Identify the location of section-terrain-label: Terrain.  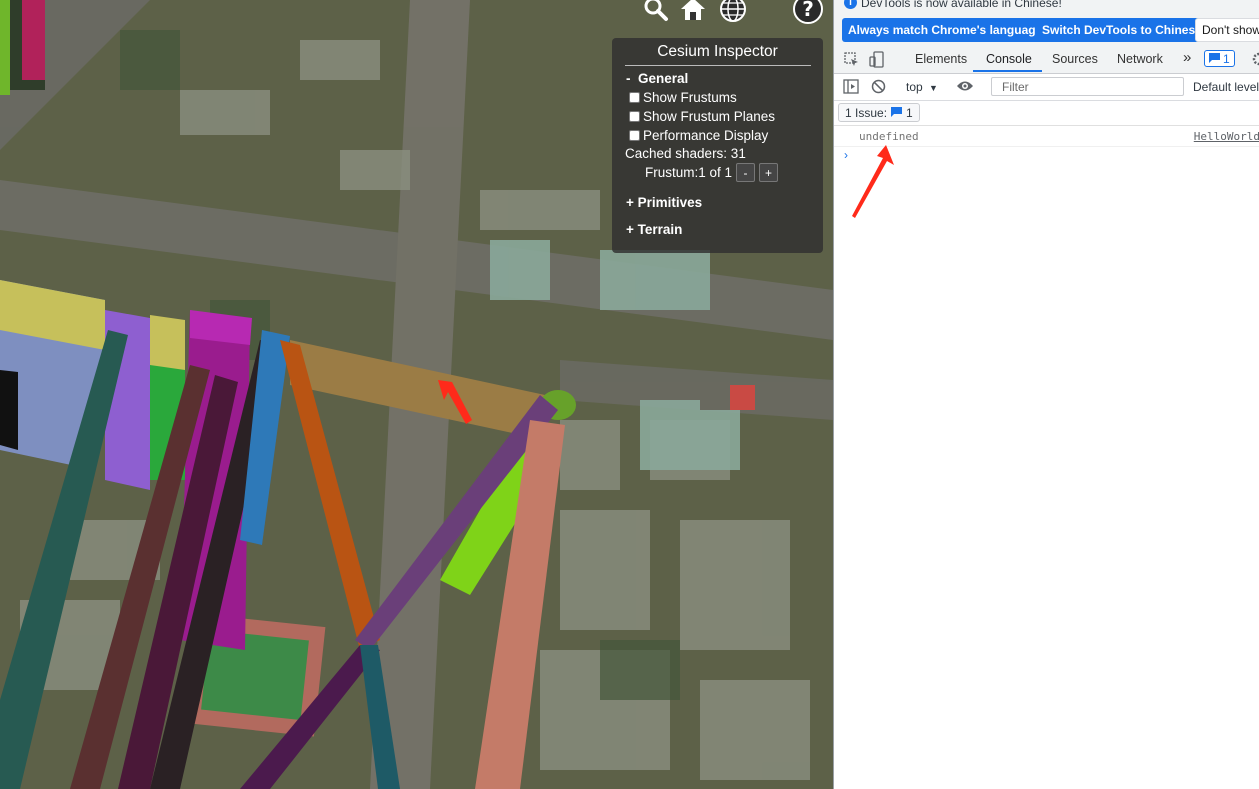
(660, 229).